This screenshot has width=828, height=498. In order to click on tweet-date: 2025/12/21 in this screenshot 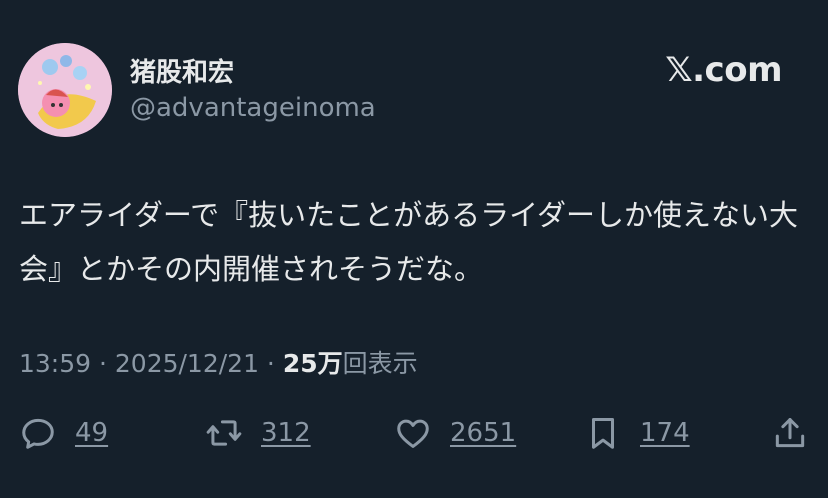, I will do `click(187, 363)`.